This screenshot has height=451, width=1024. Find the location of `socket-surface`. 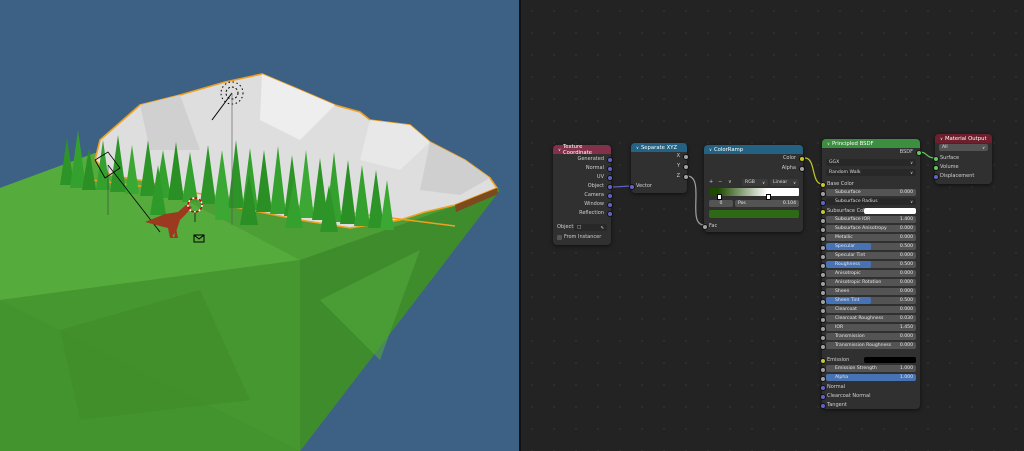

socket-surface is located at coordinates (936, 159).